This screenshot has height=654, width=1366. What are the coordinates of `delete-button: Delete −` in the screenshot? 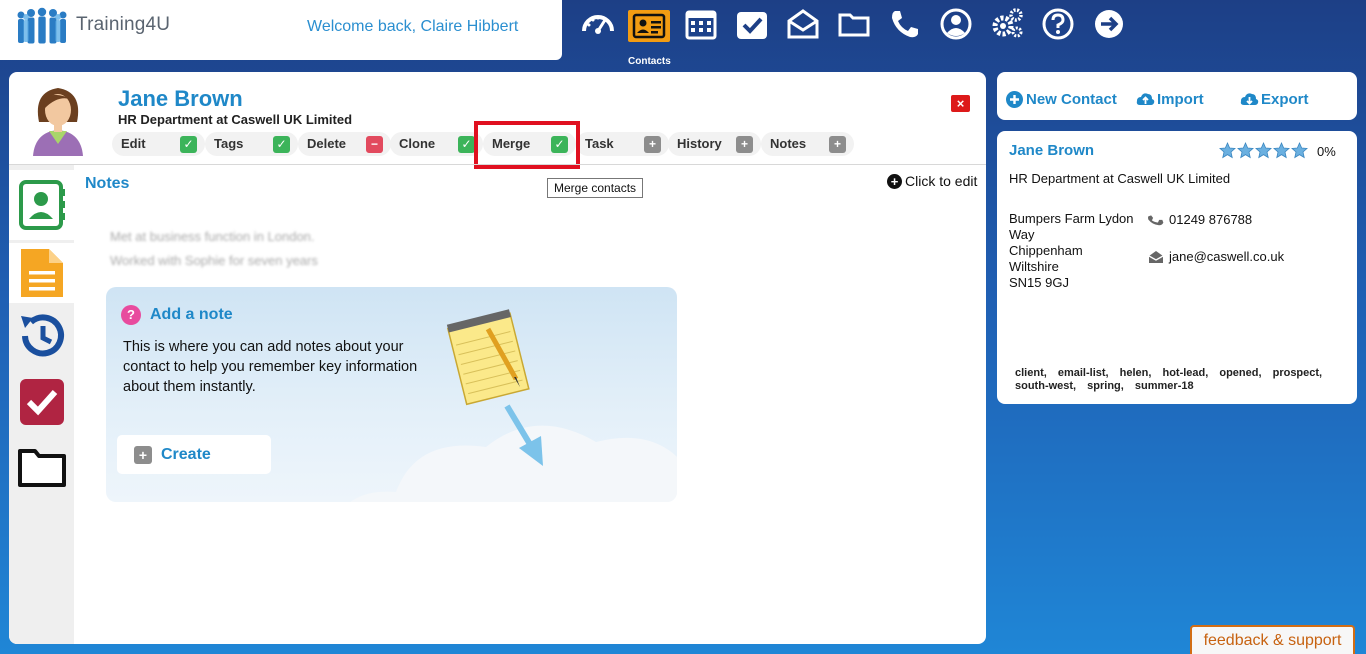 It's located at (344, 144).